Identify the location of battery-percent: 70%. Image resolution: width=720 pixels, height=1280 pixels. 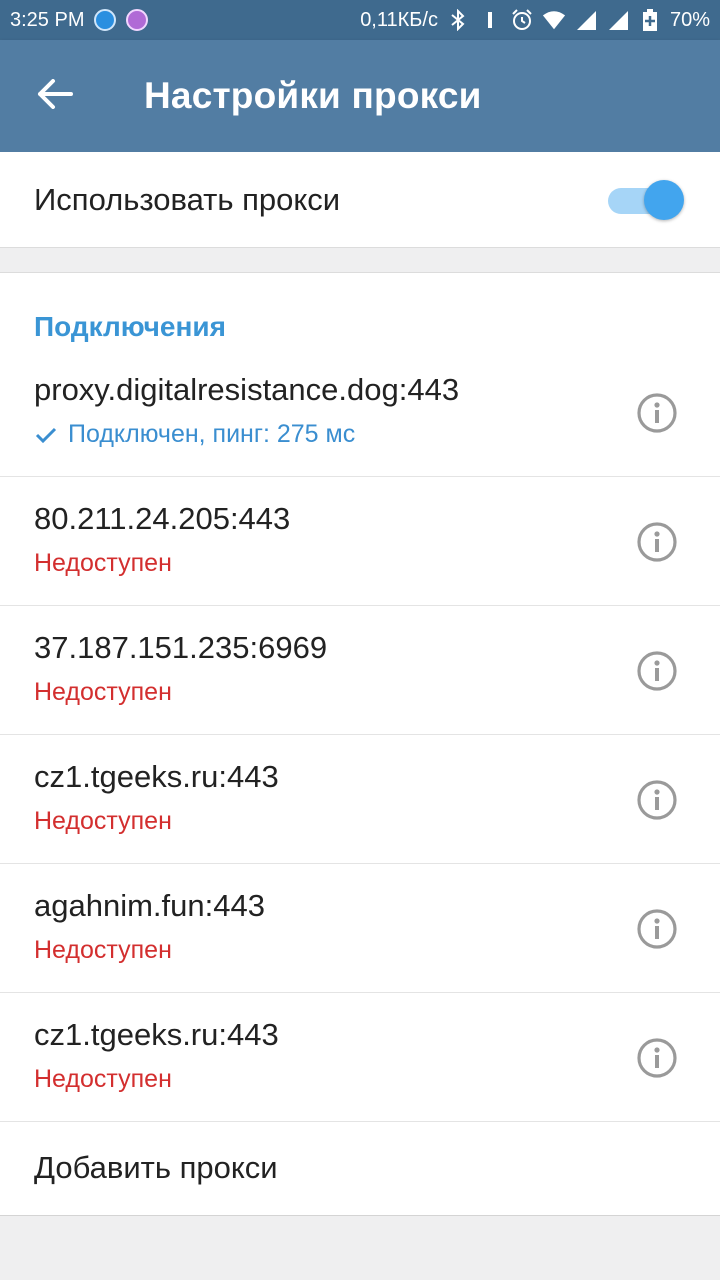
(689, 19).